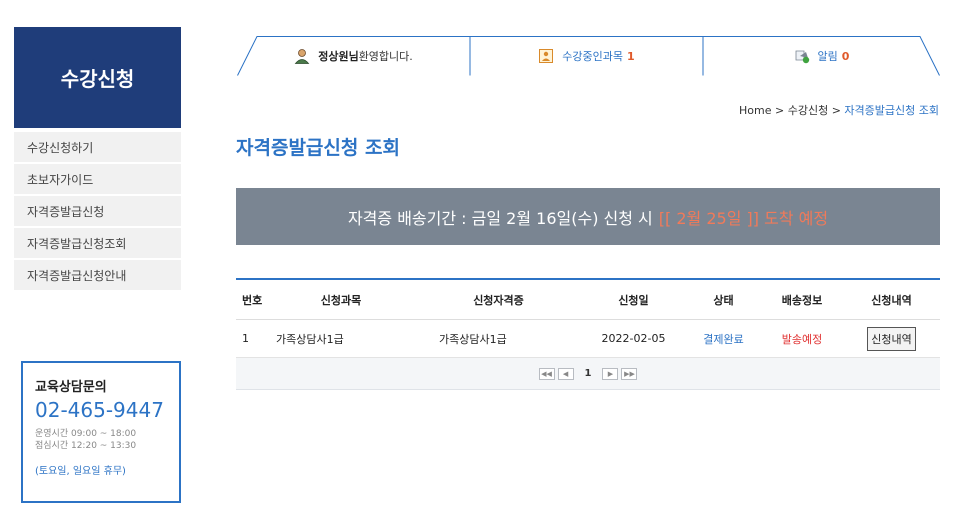 The image size is (966, 508). I want to click on sidebar-item-apply: 수강신청하기, so click(97, 148).